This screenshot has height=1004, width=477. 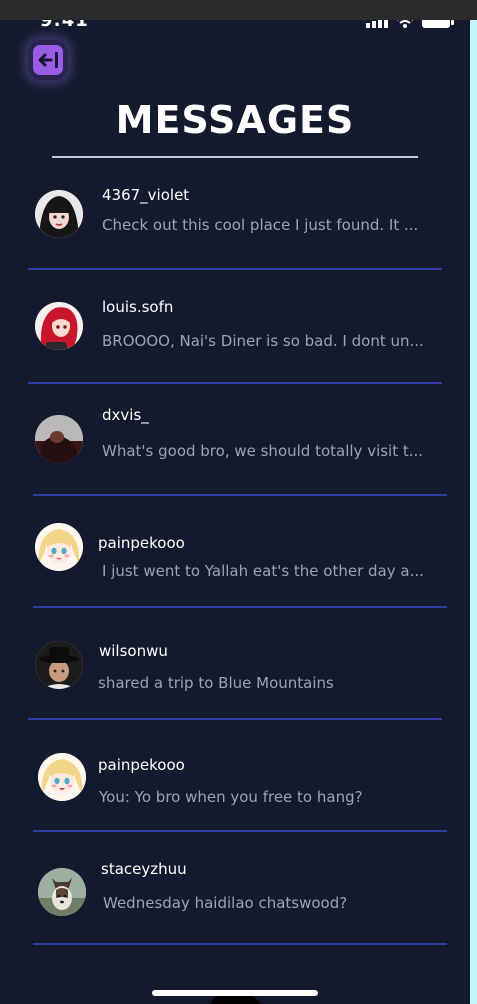 What do you see at coordinates (62, 892) in the screenshot?
I see `user-avatar-dog` at bounding box center [62, 892].